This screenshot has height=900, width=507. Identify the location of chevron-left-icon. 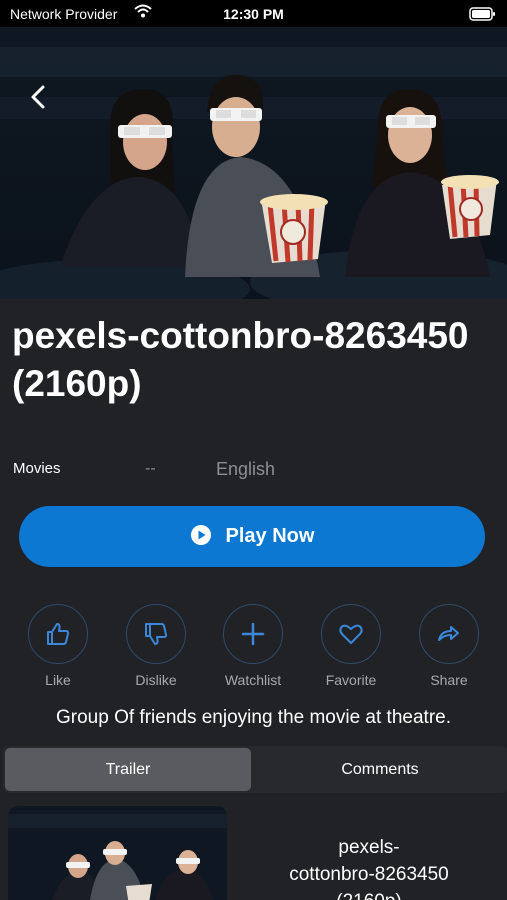
(38, 97).